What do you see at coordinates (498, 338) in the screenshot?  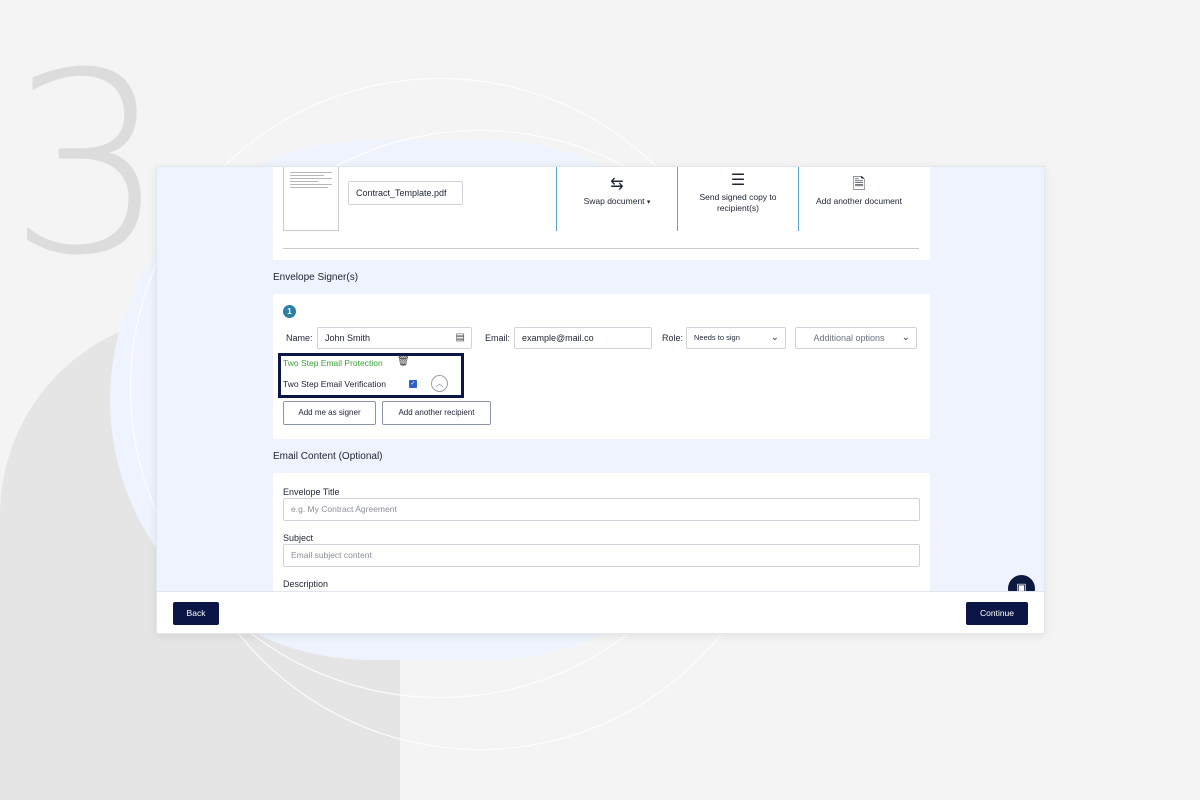 I see `email-label: Email:` at bounding box center [498, 338].